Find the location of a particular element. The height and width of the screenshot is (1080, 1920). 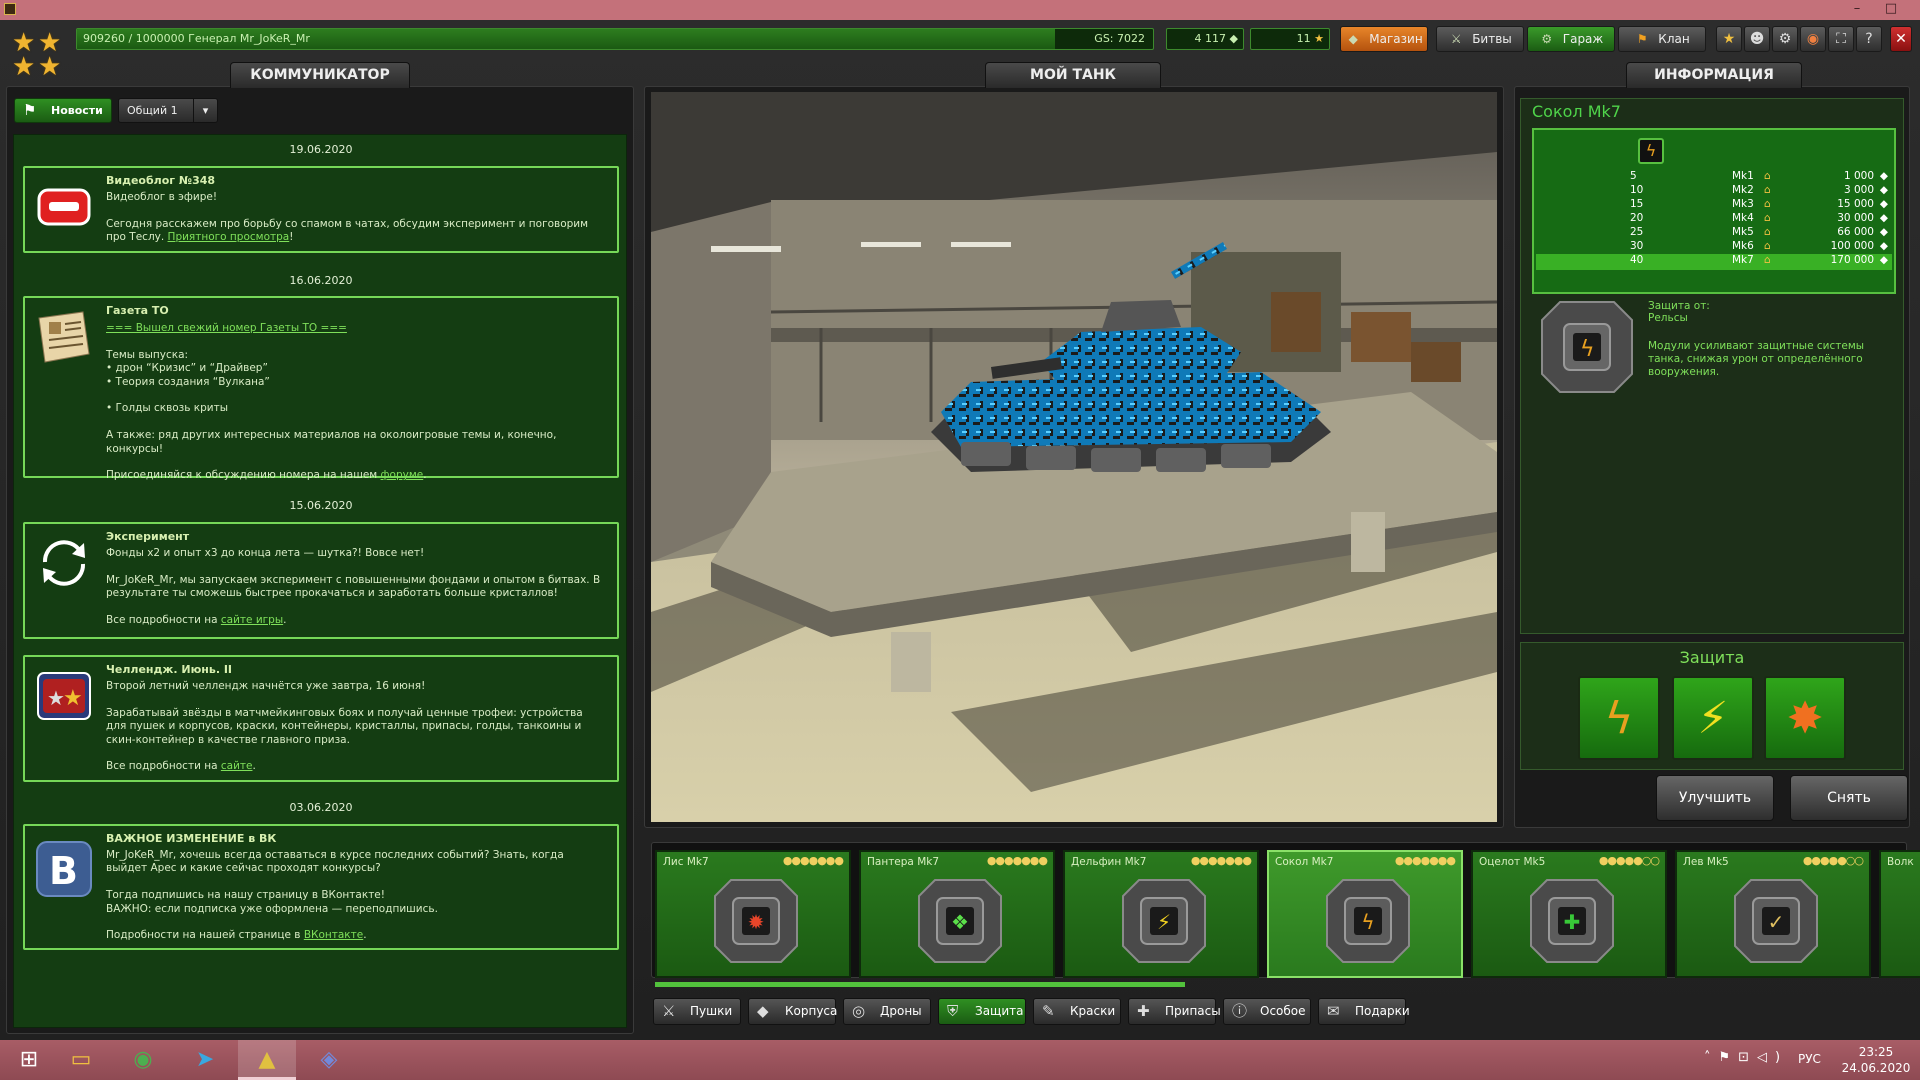

carousel-item: Волк is located at coordinates (1899, 914).